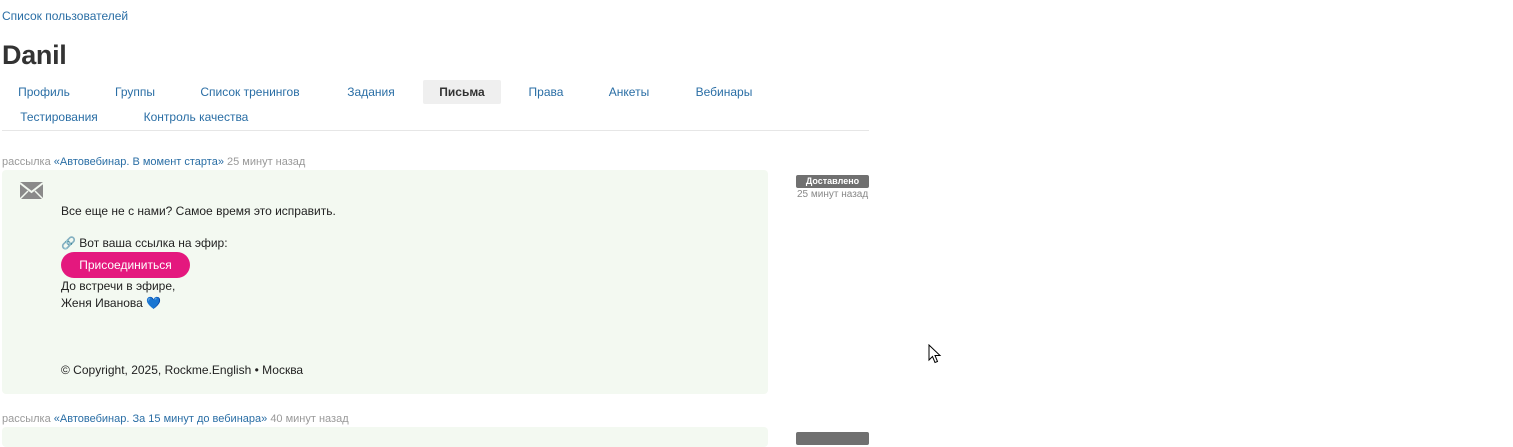  Describe the element at coordinates (154, 303) in the screenshot. I see `heart-icon: 💙` at that location.